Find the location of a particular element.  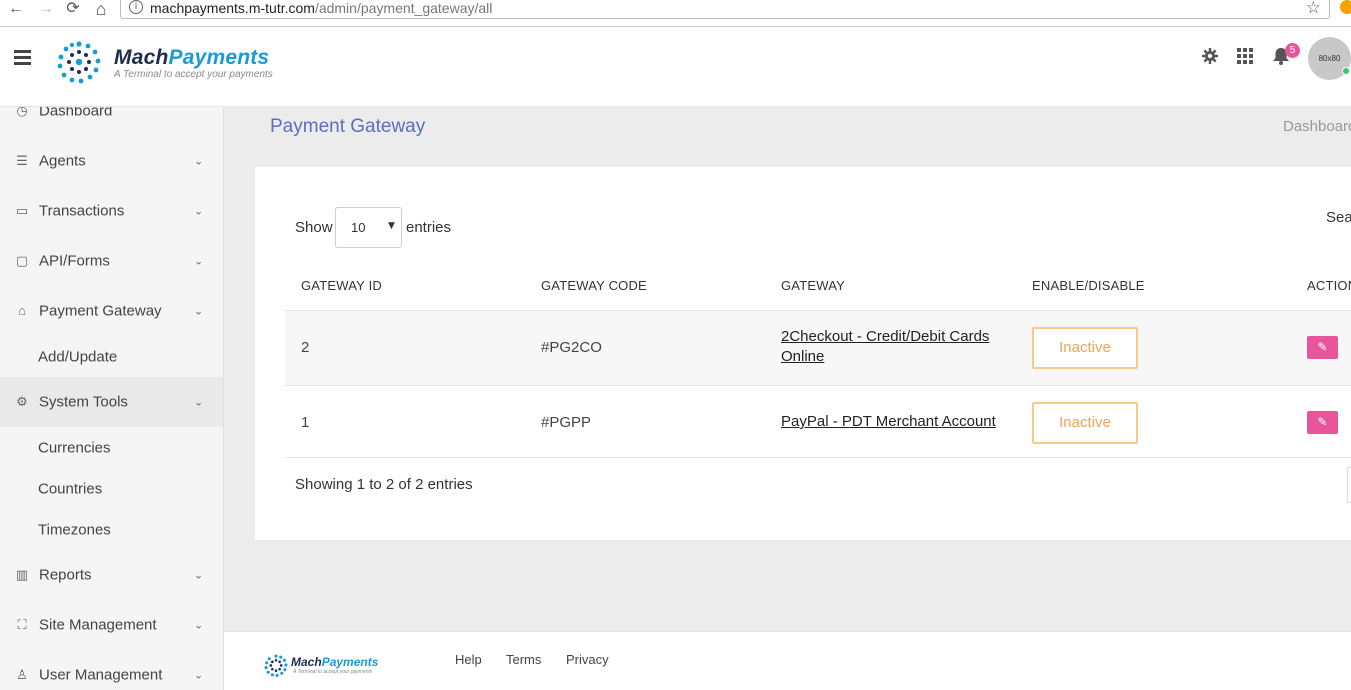

extension-icon is located at coordinates (1345, 7).